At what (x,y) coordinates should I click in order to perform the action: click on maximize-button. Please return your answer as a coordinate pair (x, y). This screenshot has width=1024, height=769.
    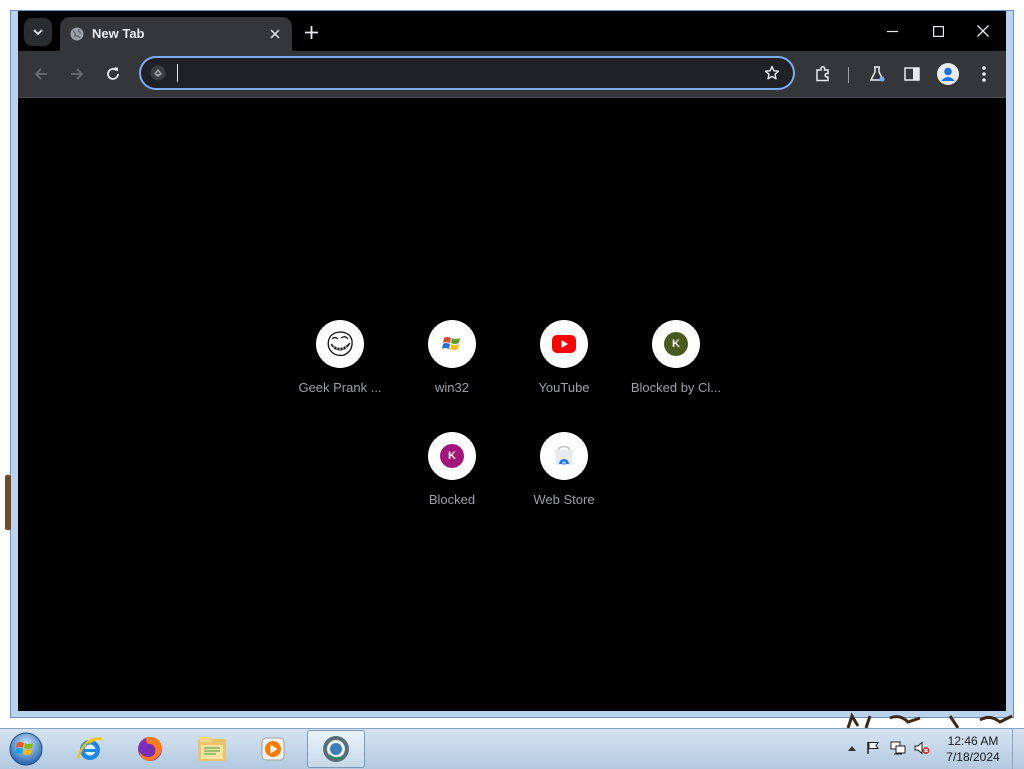
    Looking at the image, I should click on (938, 31).